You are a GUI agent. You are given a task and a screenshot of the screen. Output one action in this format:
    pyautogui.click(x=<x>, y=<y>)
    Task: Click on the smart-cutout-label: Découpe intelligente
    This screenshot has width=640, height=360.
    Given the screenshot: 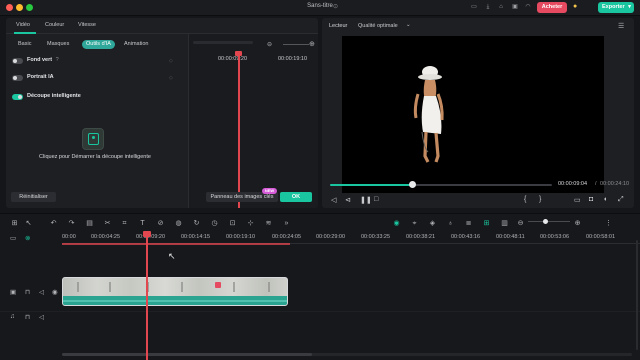 What is the action you would take?
    pyautogui.click(x=54, y=96)
    